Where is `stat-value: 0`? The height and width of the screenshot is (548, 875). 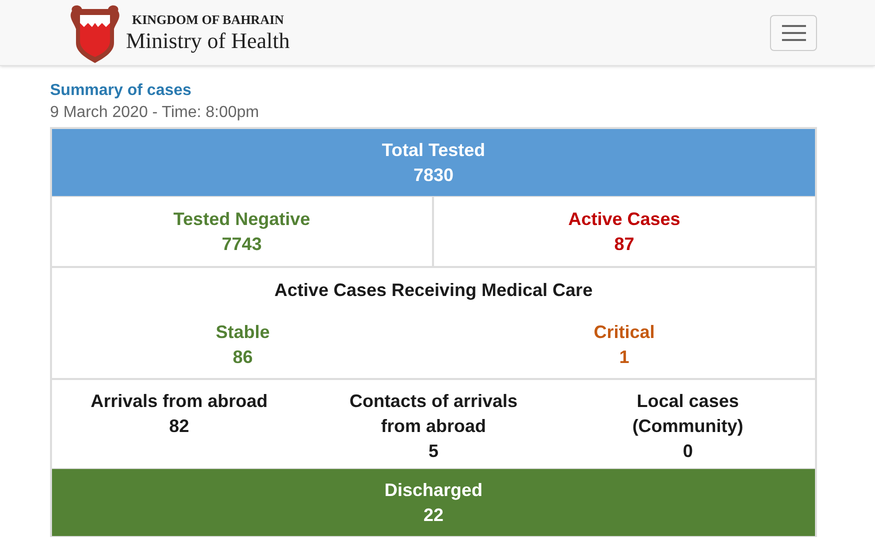 stat-value: 0 is located at coordinates (687, 451).